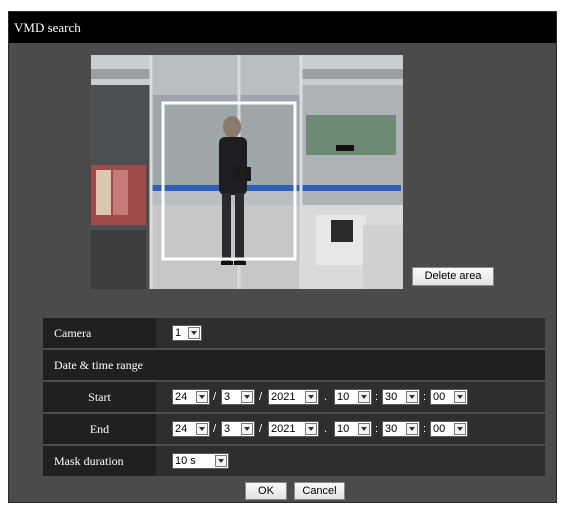 The image size is (567, 507). What do you see at coordinates (98, 365) in the screenshot?
I see `date-range-label: Date & time range` at bounding box center [98, 365].